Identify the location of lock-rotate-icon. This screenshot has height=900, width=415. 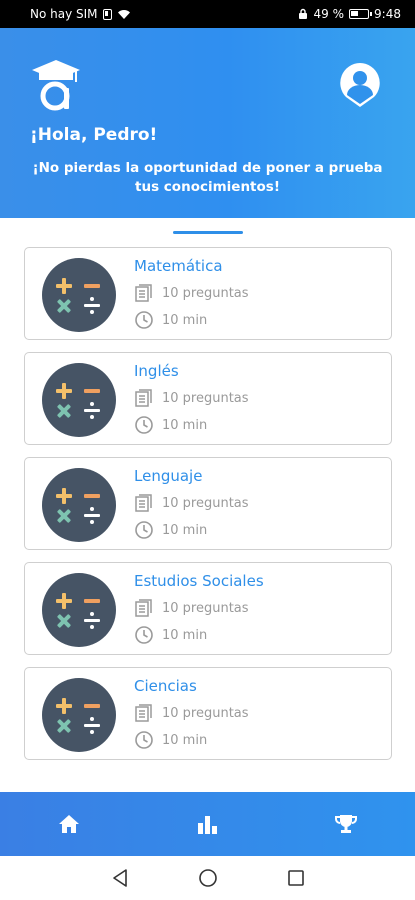
(302, 13).